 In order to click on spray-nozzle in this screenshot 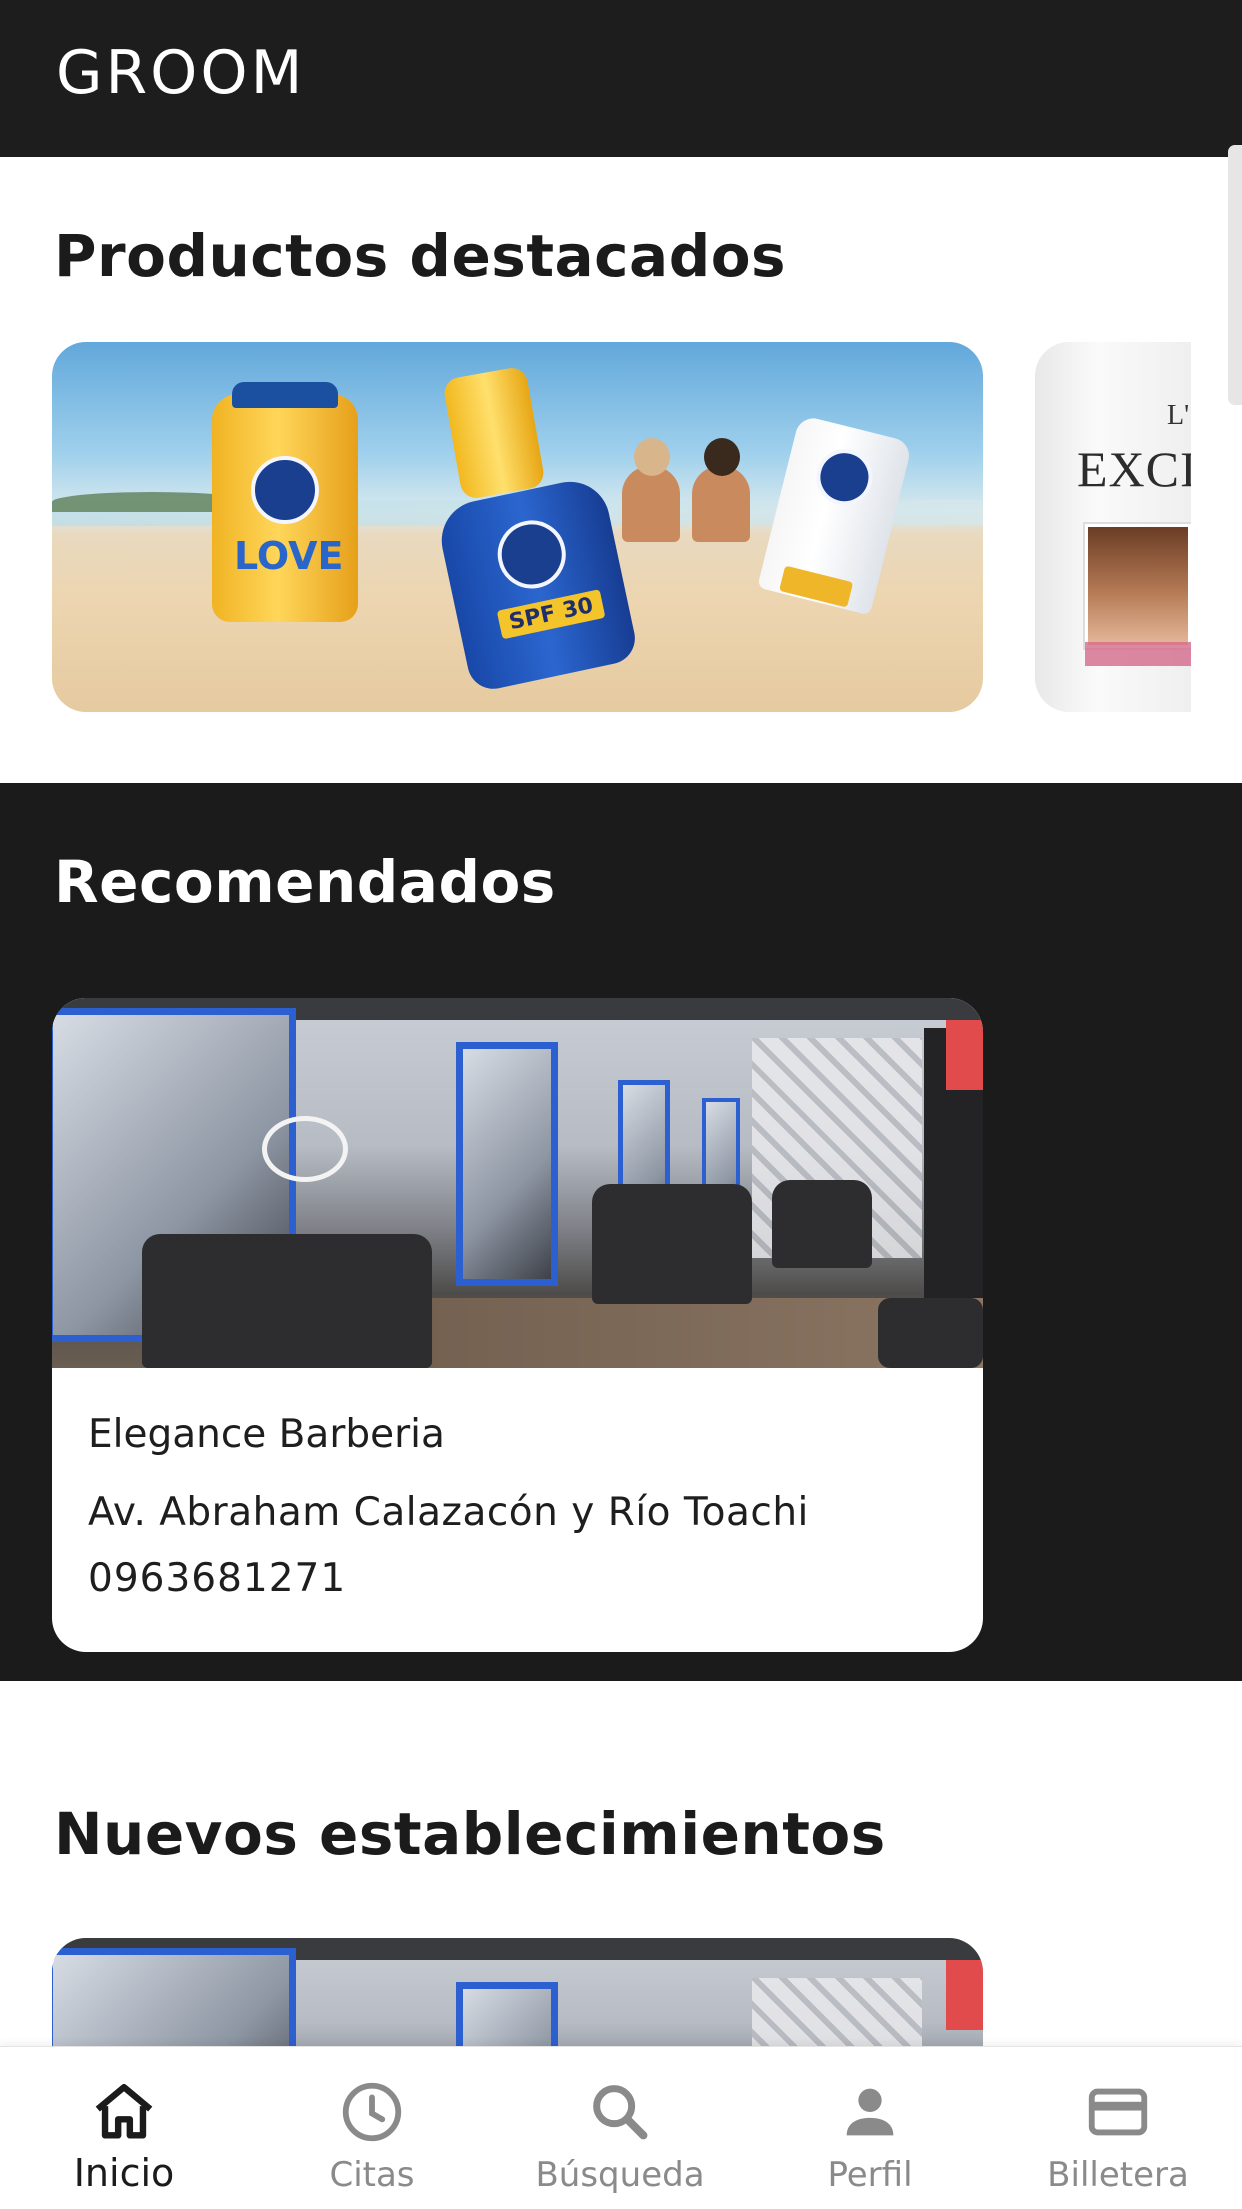, I will do `click(494, 433)`.